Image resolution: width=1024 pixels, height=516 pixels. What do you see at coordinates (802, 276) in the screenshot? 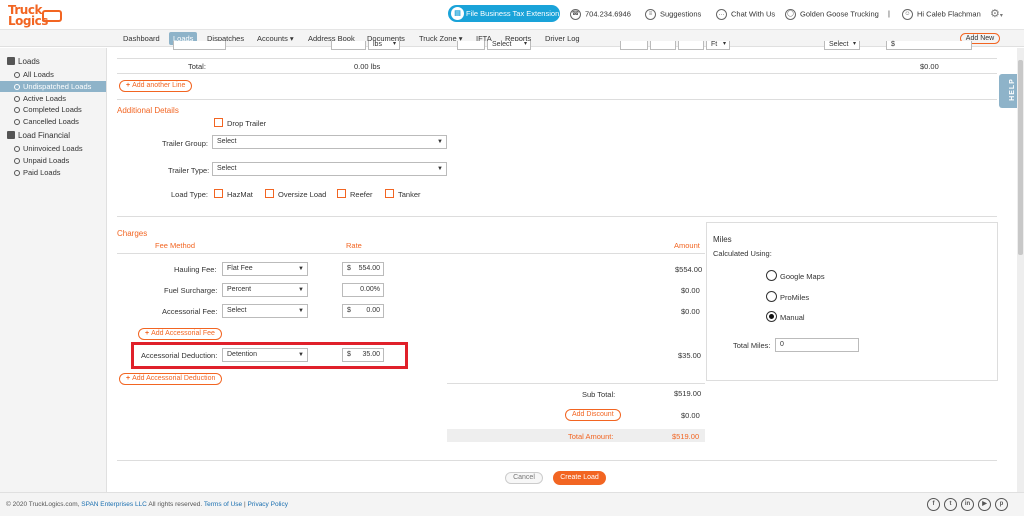
I see `google-maps-label: Google Maps` at bounding box center [802, 276].